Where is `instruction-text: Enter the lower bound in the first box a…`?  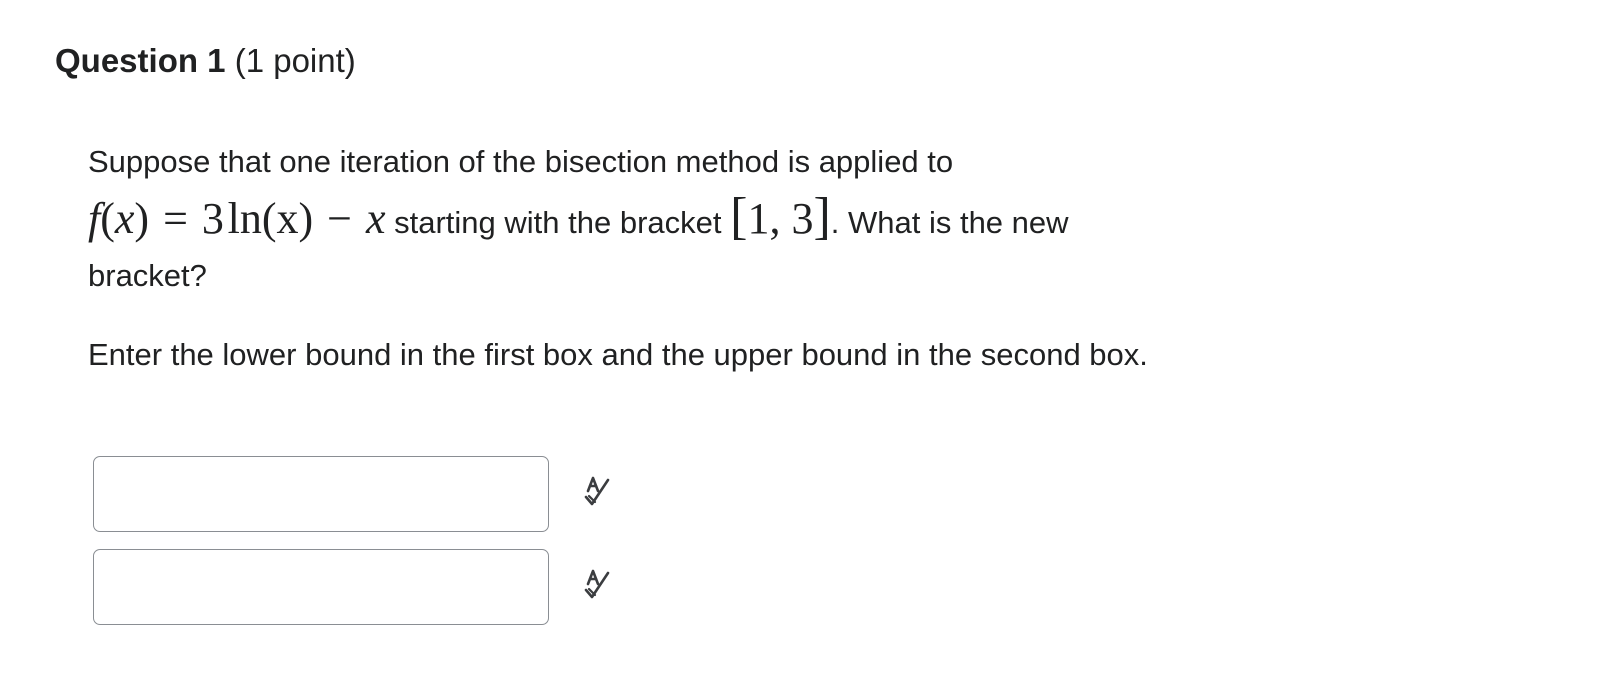 instruction-text: Enter the lower bound in the first box a… is located at coordinates (618, 354).